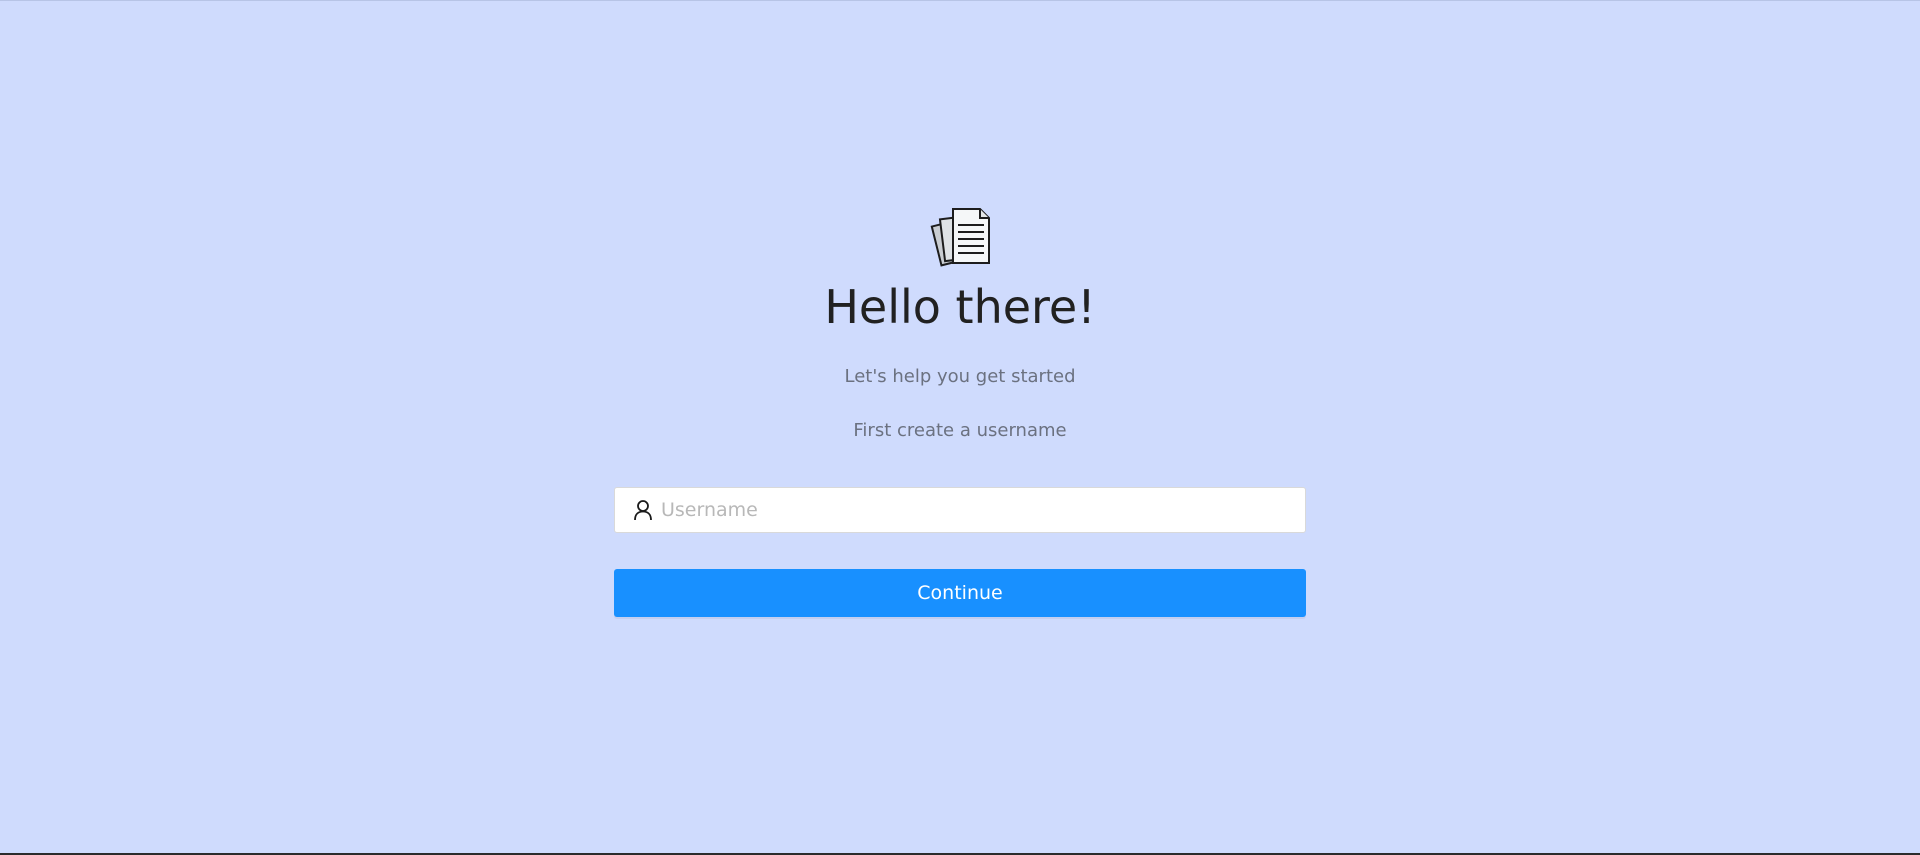  I want to click on top-border, so click(960, 0).